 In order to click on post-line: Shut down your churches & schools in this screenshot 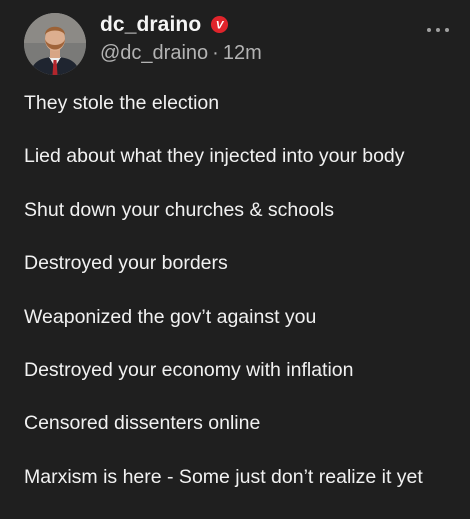, I will do `click(179, 209)`.